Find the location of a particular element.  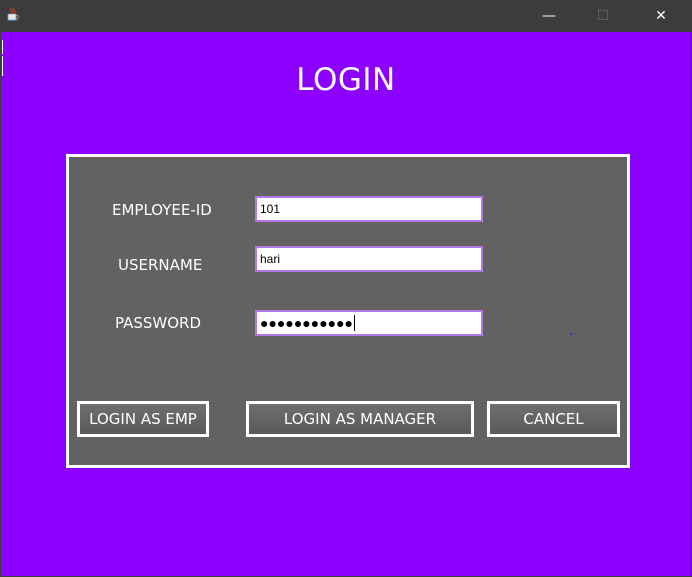

login-as-manager-label: LOGIN AS MANAGER is located at coordinates (360, 419).